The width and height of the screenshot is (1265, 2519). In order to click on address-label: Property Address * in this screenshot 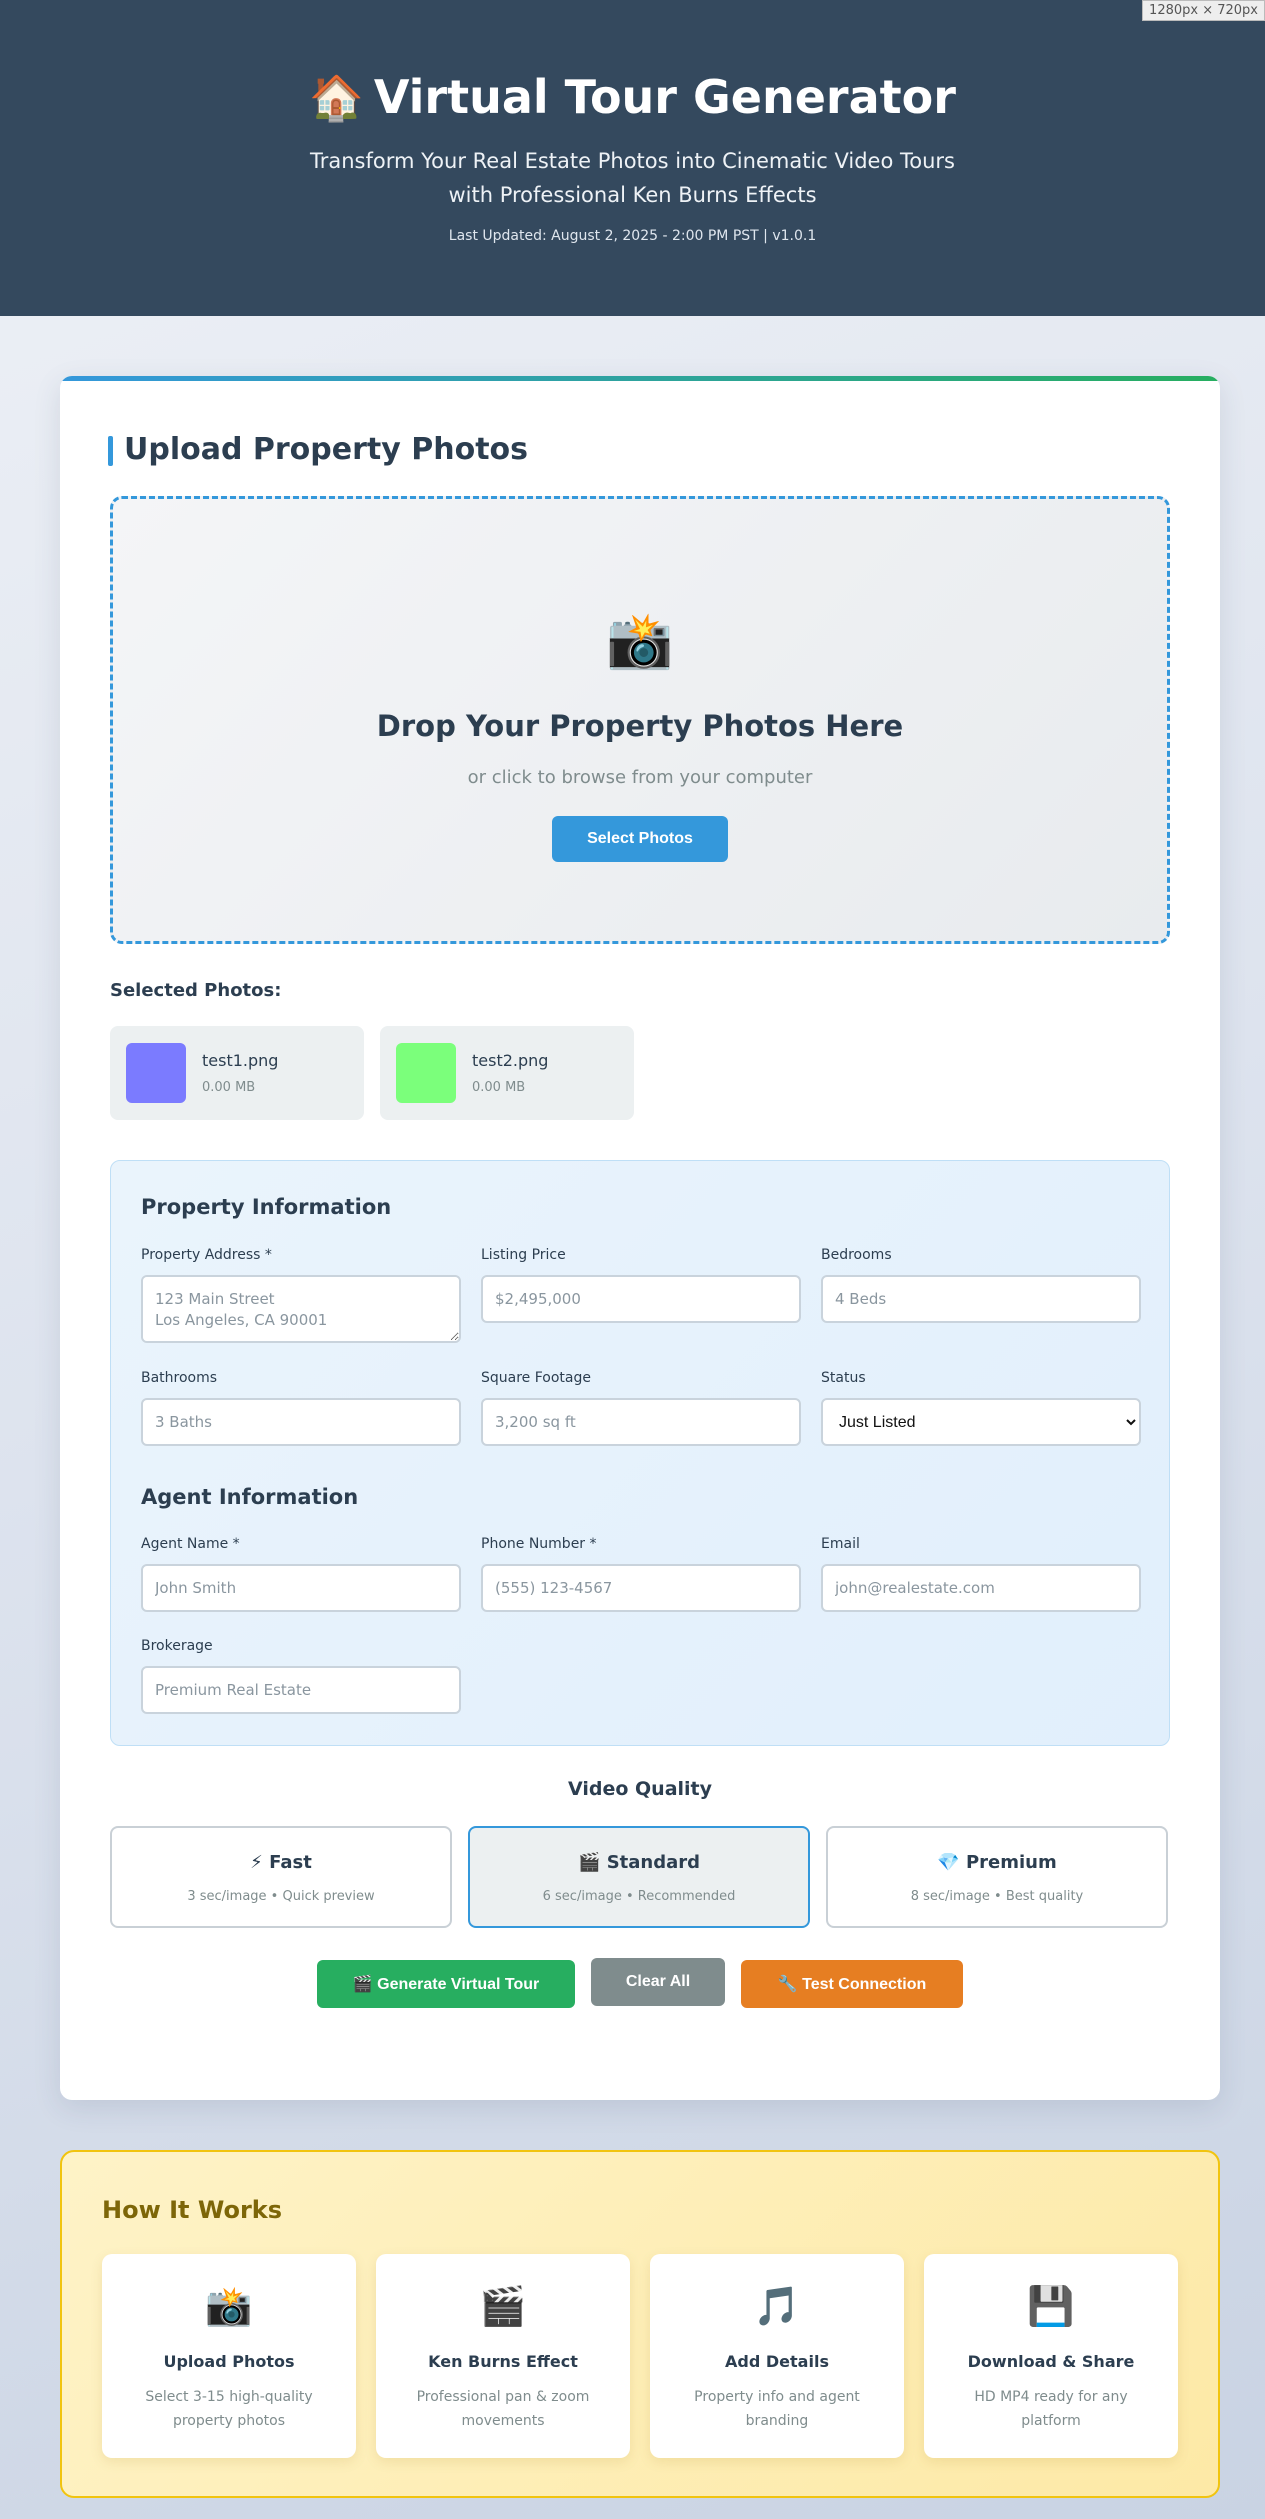, I will do `click(206, 1255)`.